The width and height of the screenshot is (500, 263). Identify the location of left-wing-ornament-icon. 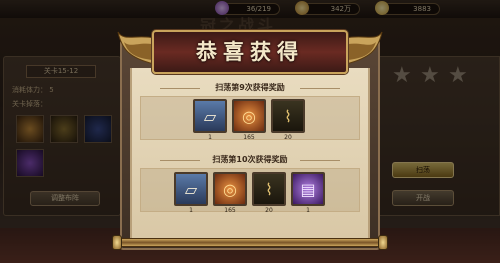
(136, 48).